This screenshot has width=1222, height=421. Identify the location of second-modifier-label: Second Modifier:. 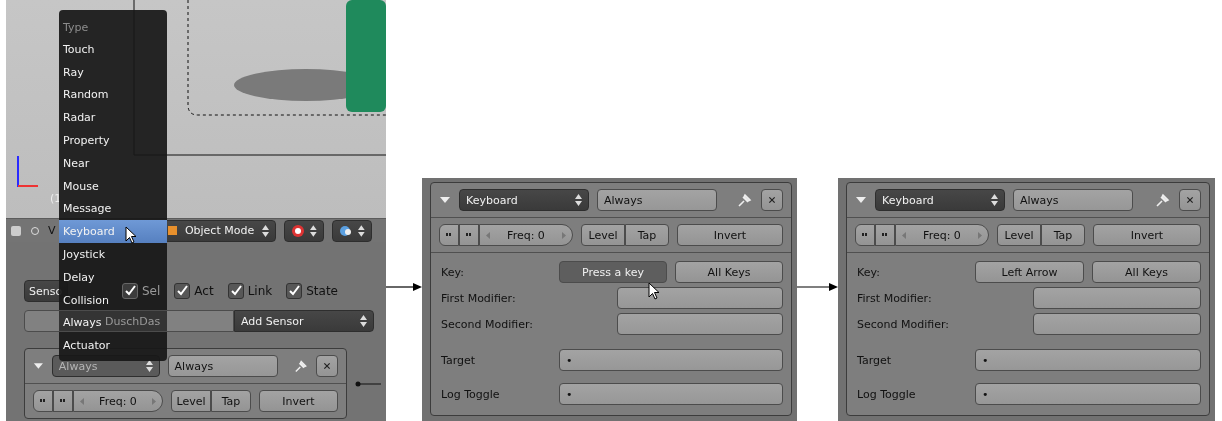
(487, 324).